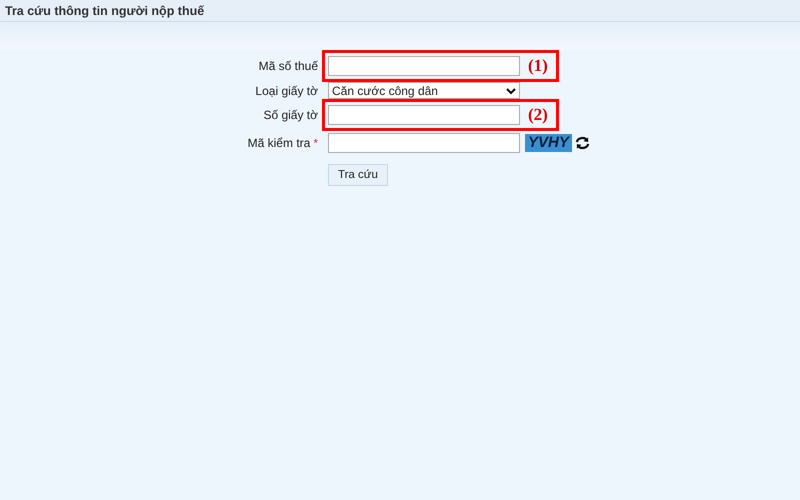  What do you see at coordinates (358, 175) in the screenshot?
I see `search-button: Tra cứu` at bounding box center [358, 175].